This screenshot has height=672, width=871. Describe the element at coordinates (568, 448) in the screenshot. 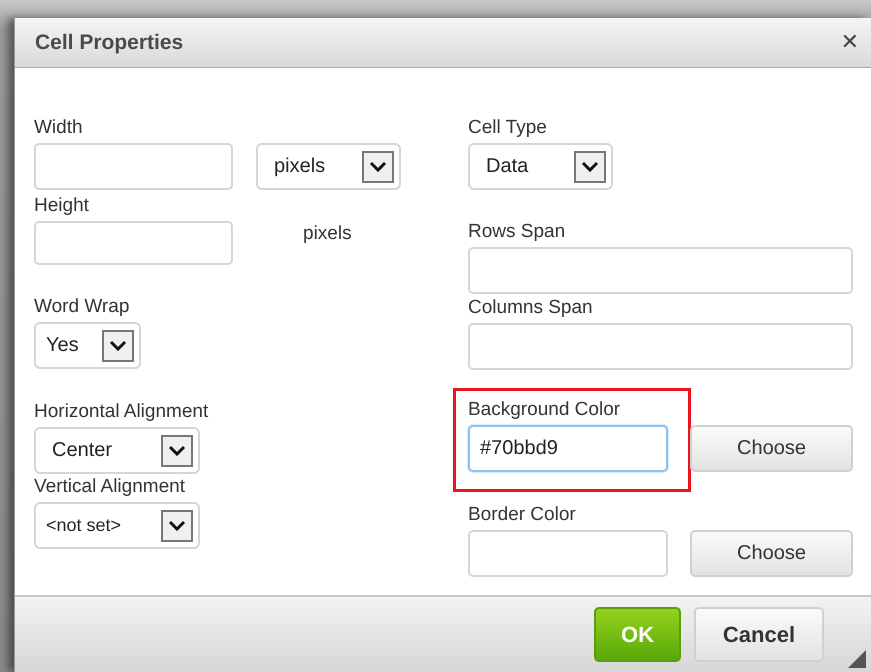

I see `input-field: #70bbd9` at that location.